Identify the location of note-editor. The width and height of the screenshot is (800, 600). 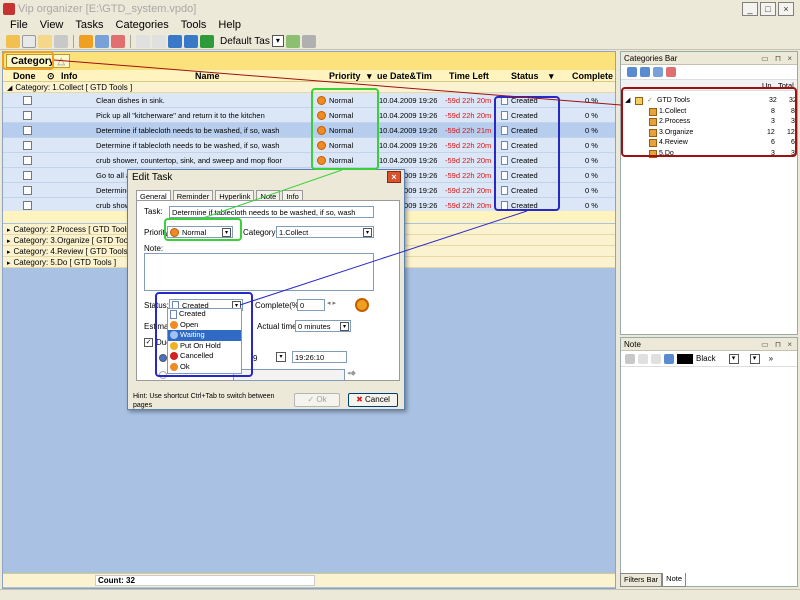
(709, 468).